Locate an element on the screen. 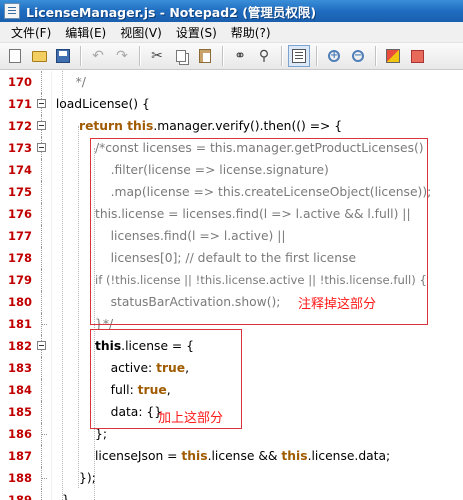 The image size is (463, 500). menu-view: 视图(V) is located at coordinates (141, 32).